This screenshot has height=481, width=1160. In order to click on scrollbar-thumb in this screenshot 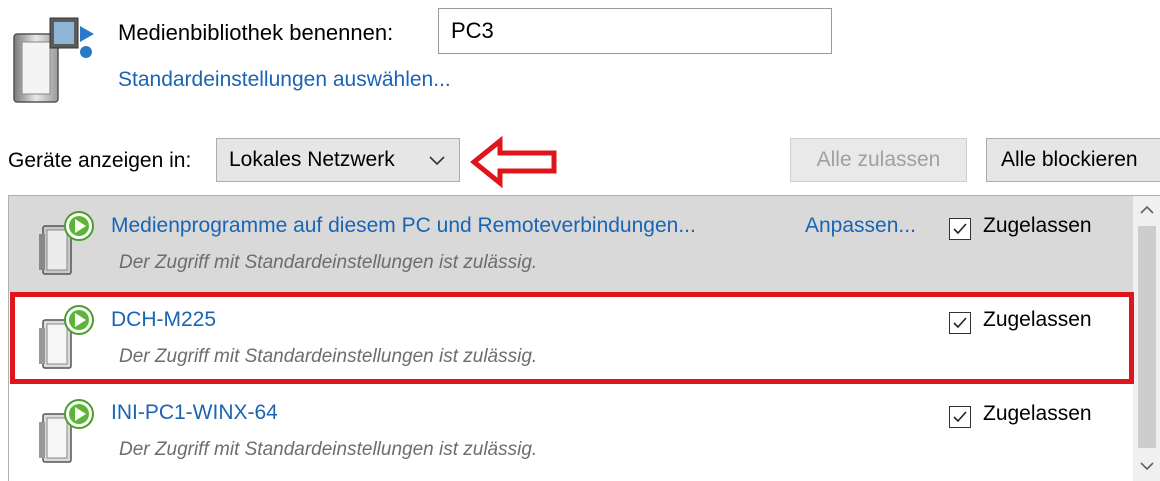, I will do `click(1147, 337)`.